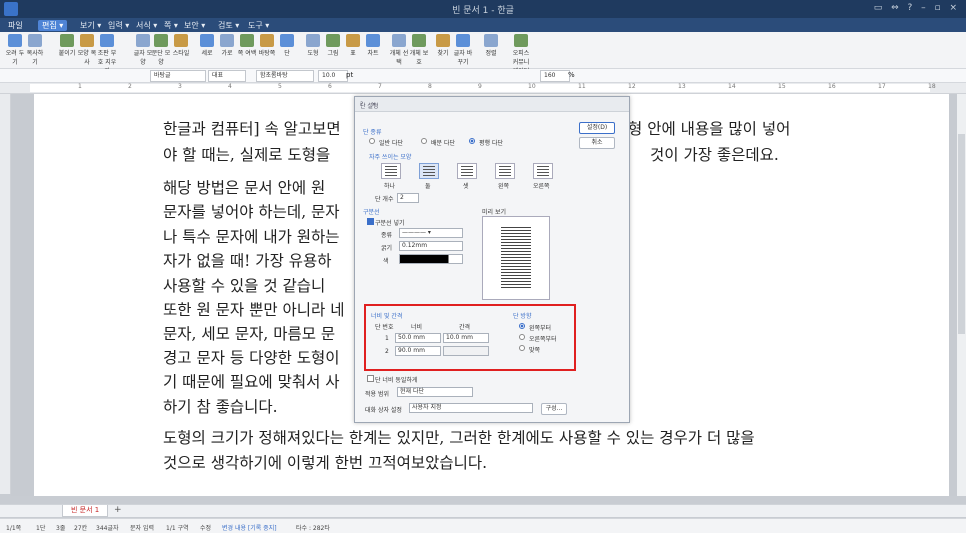 This screenshot has height=533, width=966. Describe the element at coordinates (247, 261) in the screenshot. I see `doc-line: 자가 없을 때! 가장 유용하` at that location.